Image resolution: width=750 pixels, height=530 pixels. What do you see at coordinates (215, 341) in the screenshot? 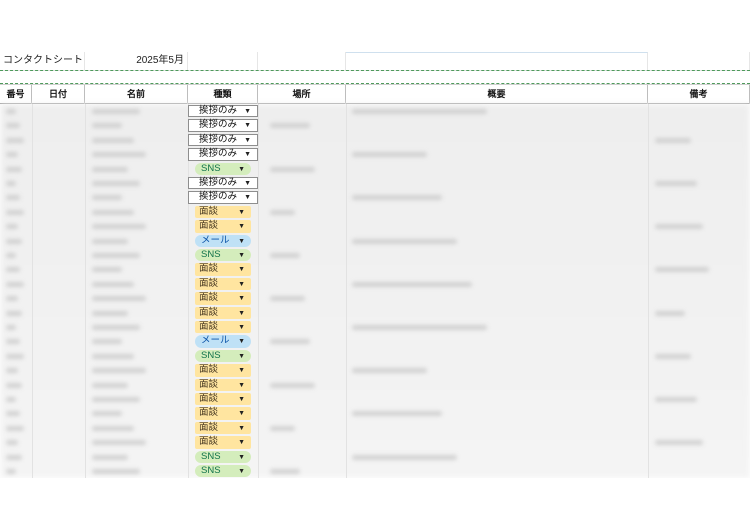
I see `contact-type-label: メール` at bounding box center [215, 341].